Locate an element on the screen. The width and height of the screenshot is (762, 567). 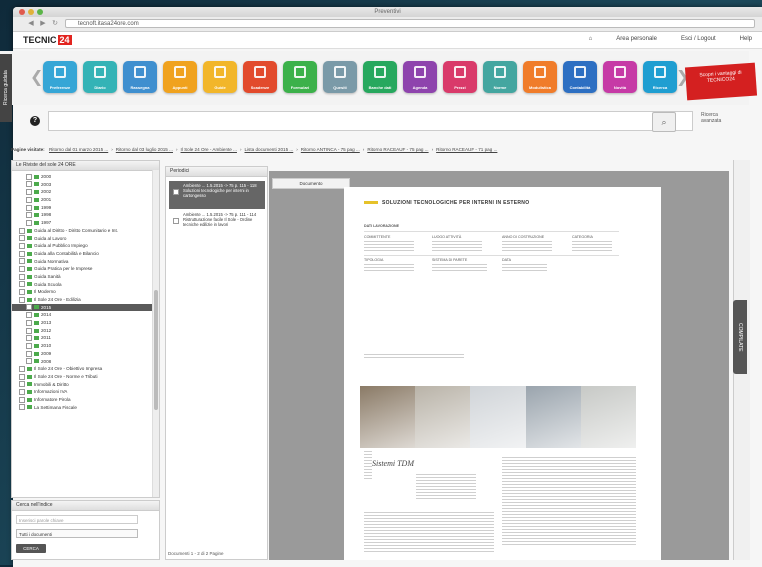
tree-item: 1998 is located at coordinates (85, 215).